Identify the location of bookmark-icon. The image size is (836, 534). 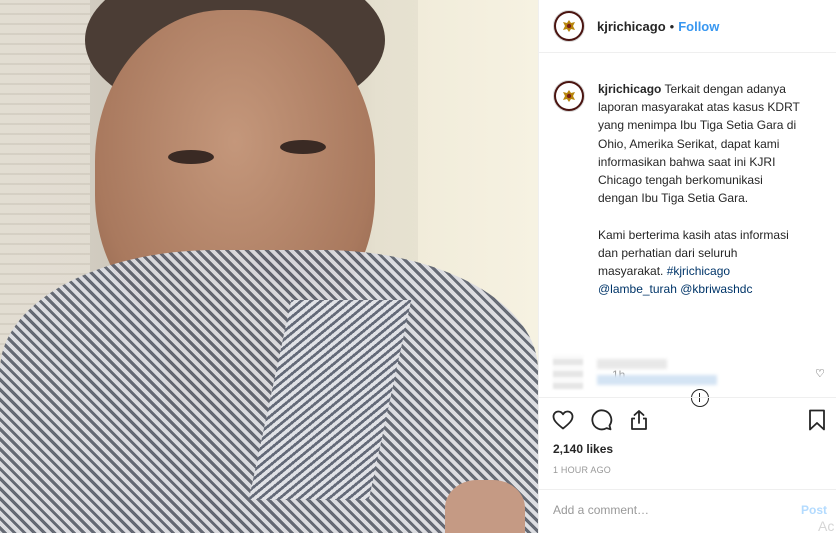
(817, 420).